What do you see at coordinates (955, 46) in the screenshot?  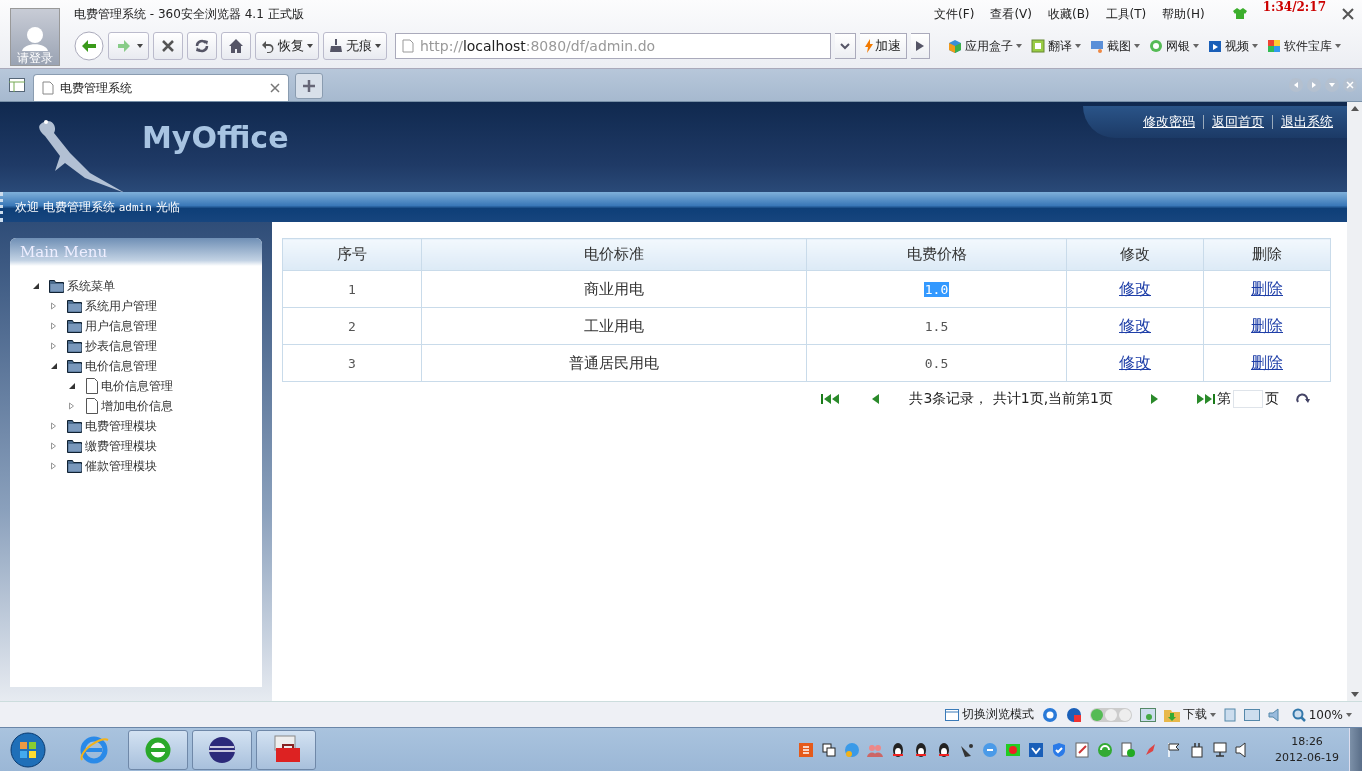 I see `cube-icon` at bounding box center [955, 46].